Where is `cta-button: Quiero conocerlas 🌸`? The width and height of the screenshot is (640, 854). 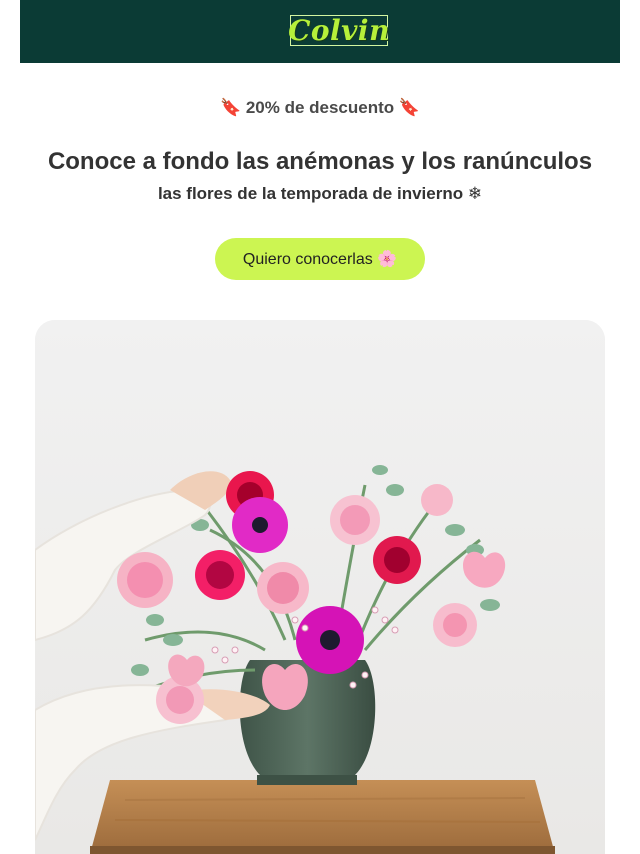
cta-button: Quiero conocerlas 🌸 is located at coordinates (320, 259).